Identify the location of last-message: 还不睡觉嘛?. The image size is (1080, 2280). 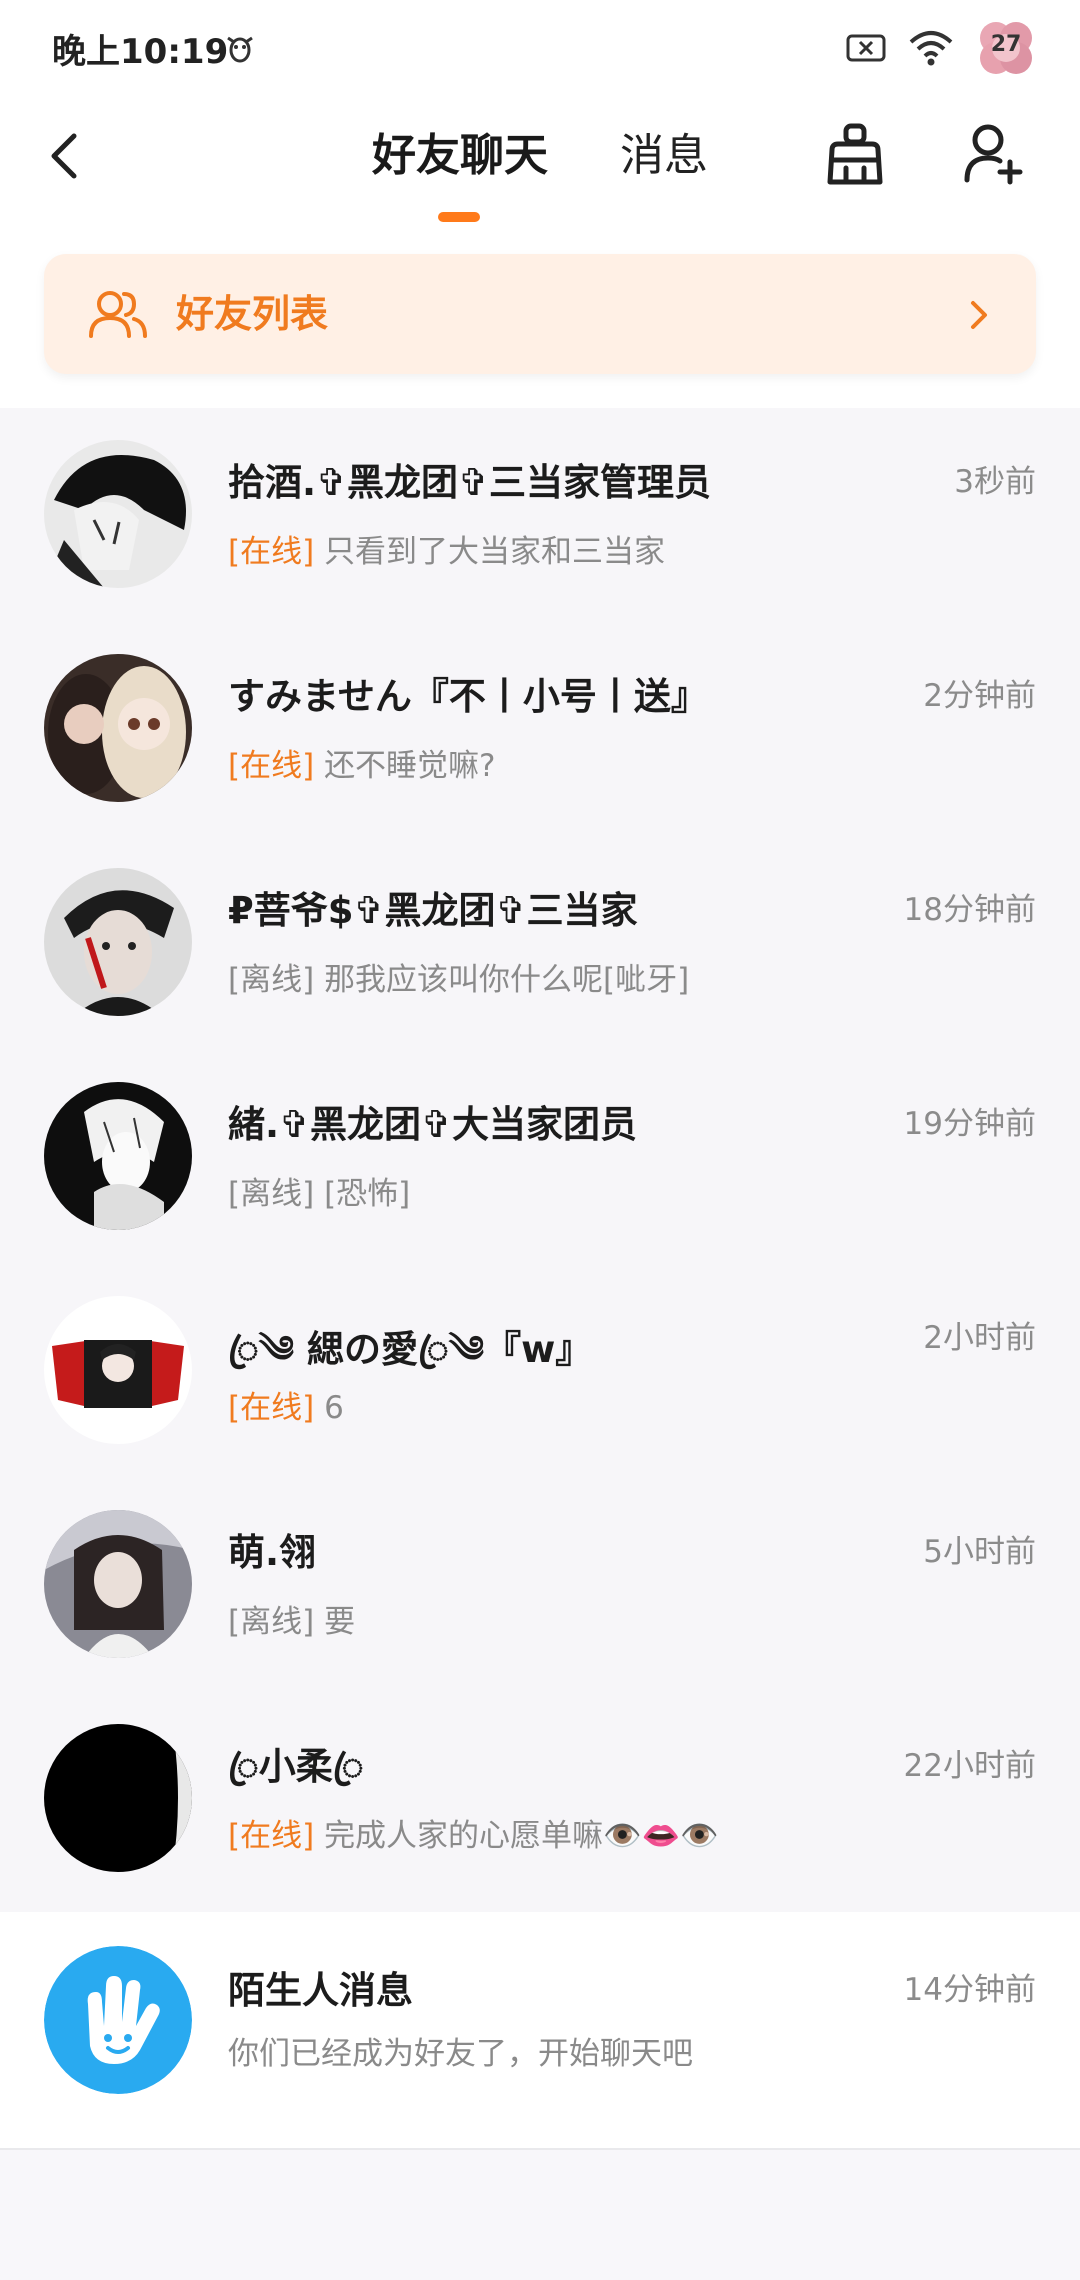
(410, 766).